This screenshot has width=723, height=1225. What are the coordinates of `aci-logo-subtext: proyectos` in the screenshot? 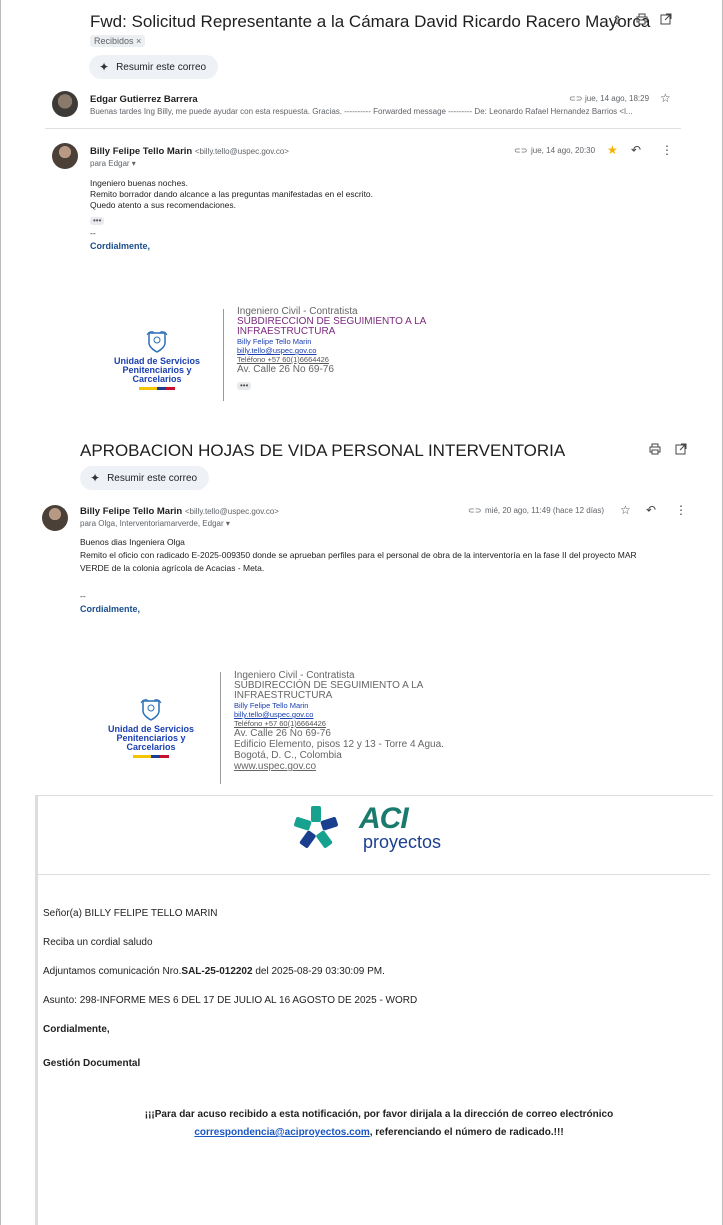 It's located at (402, 842).